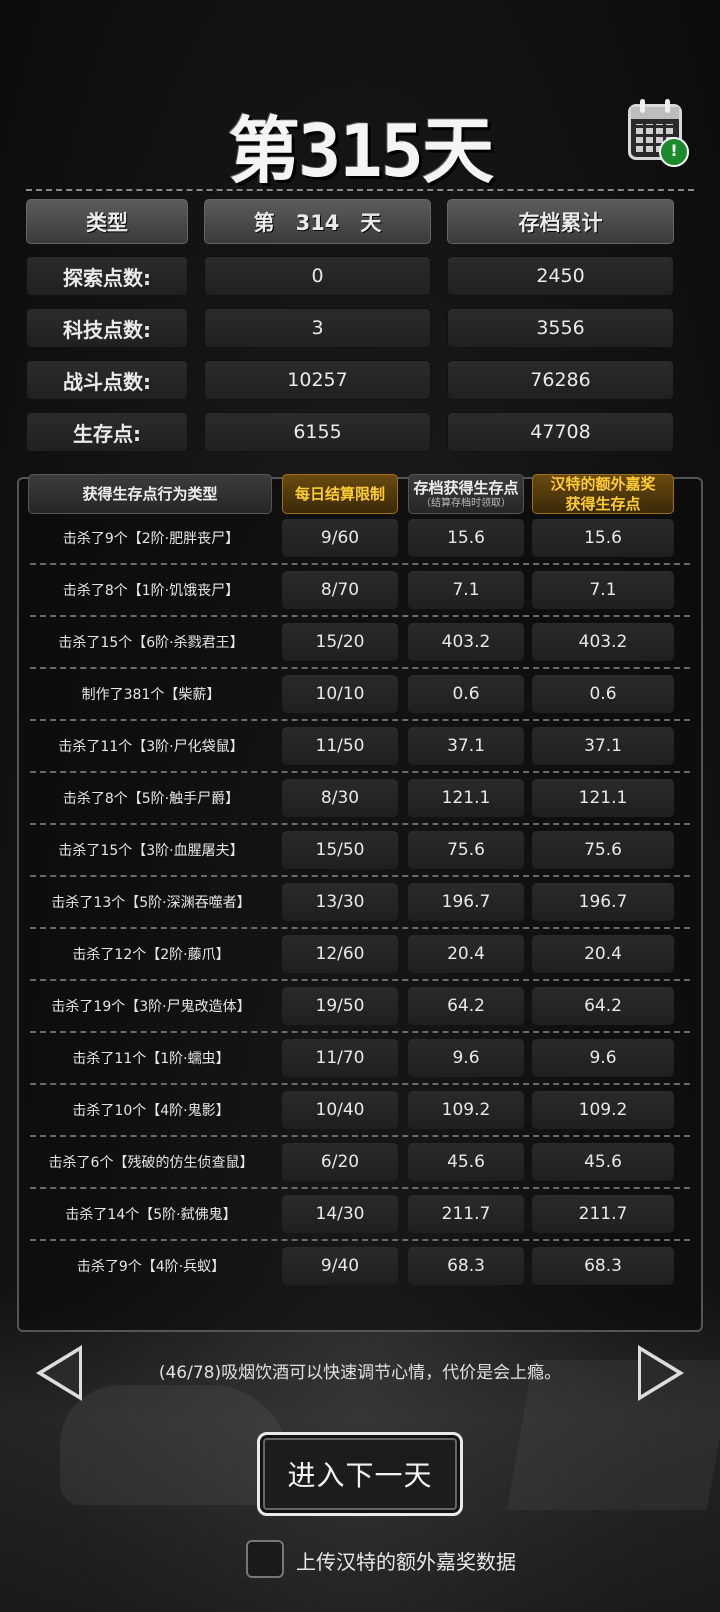 The height and width of the screenshot is (1612, 720). Describe the element at coordinates (603, 1006) in the screenshot. I see `row-bonus: 64.2` at that location.